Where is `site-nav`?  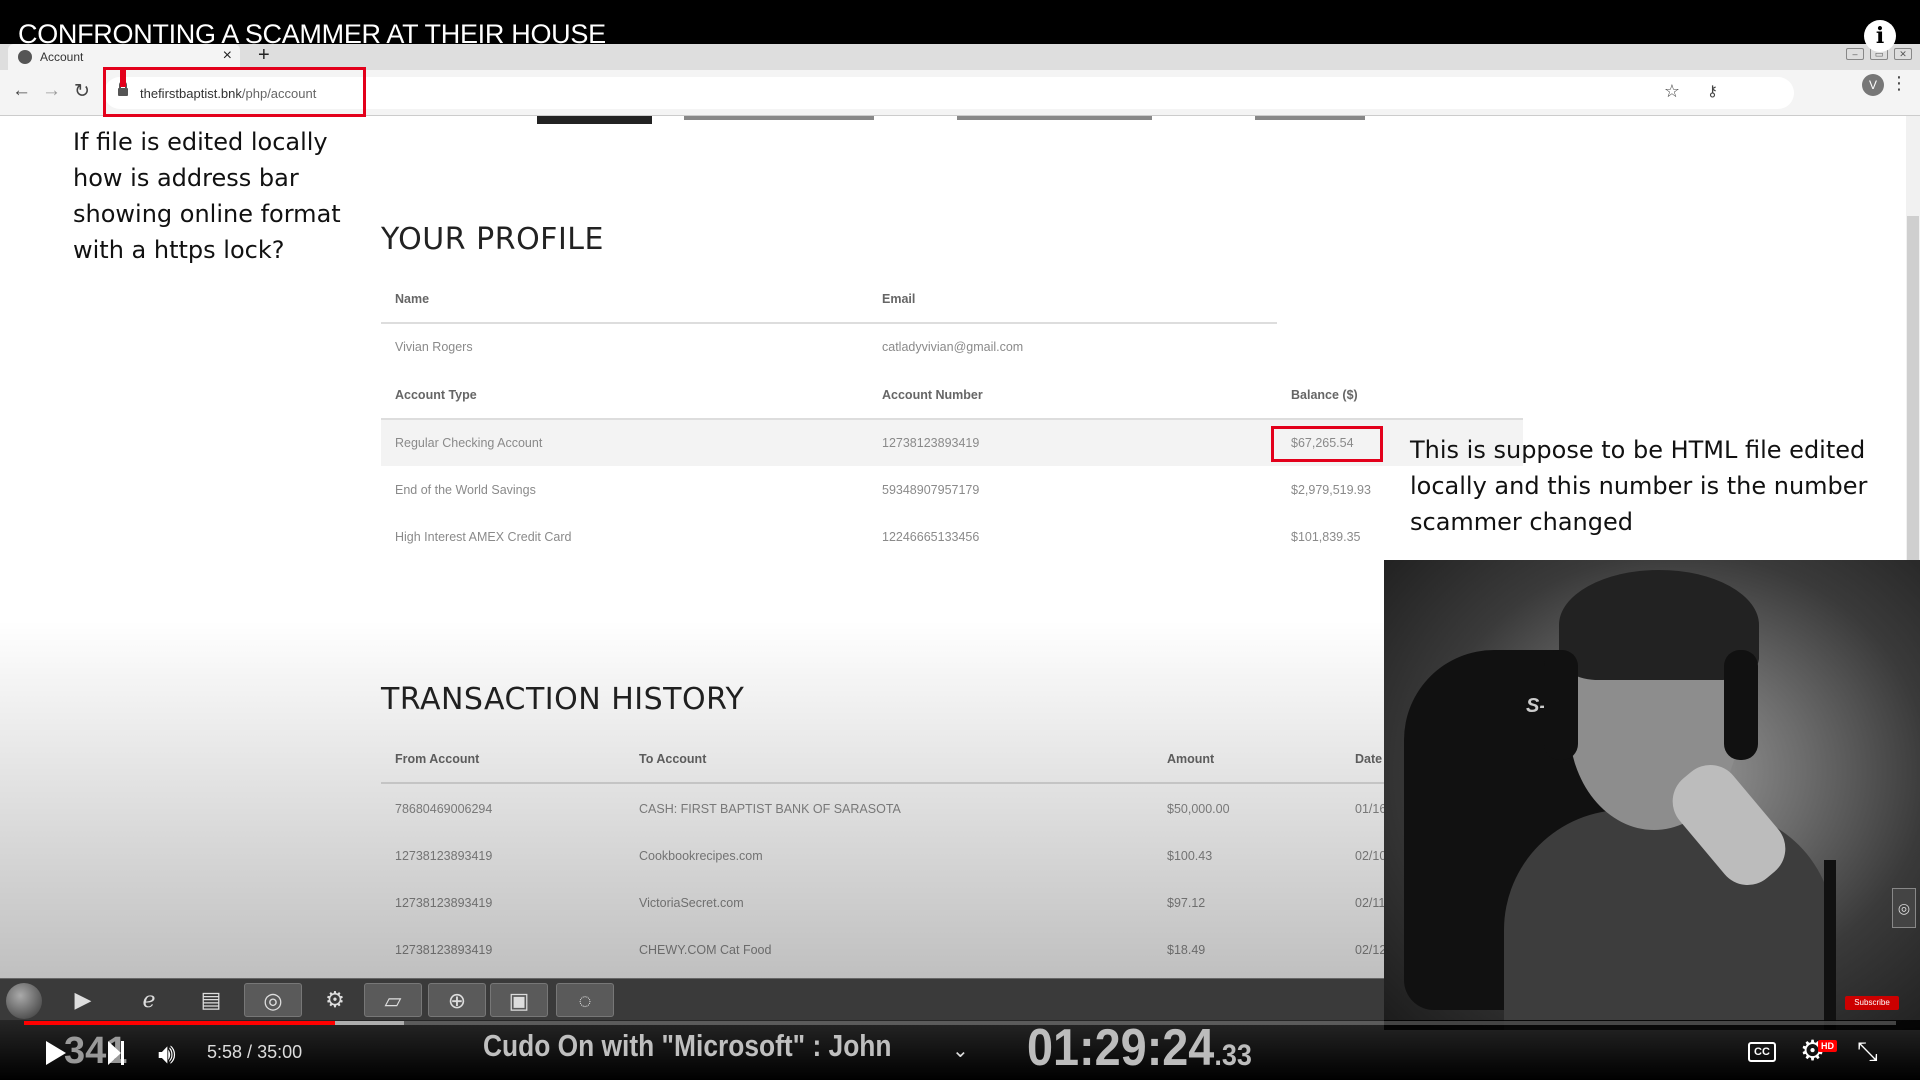
site-nav is located at coordinates (1228, 120).